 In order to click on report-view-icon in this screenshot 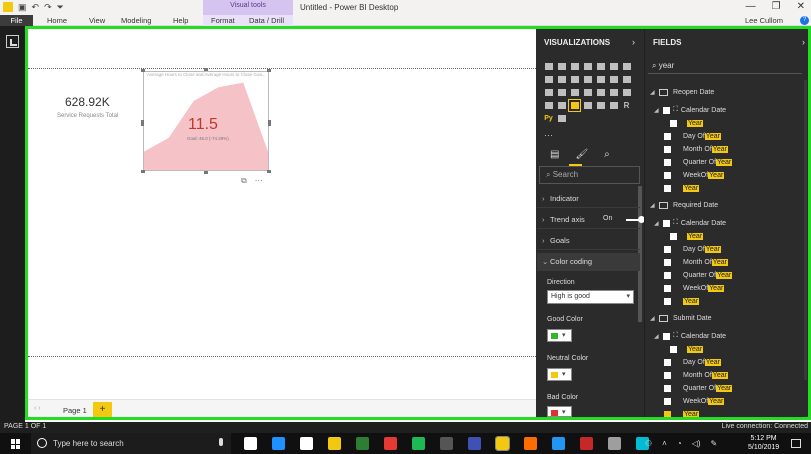, I will do `click(12, 41)`.